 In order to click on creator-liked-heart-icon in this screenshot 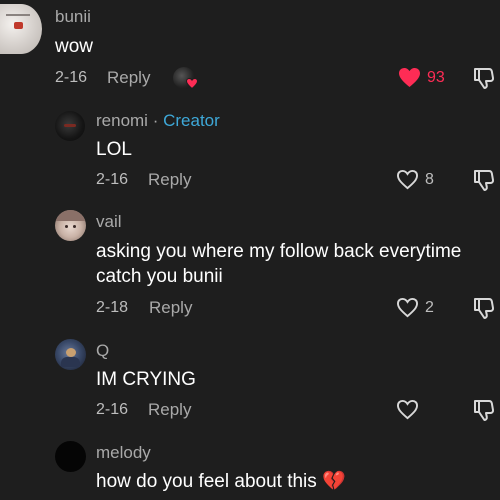, I will do `click(192, 83)`.